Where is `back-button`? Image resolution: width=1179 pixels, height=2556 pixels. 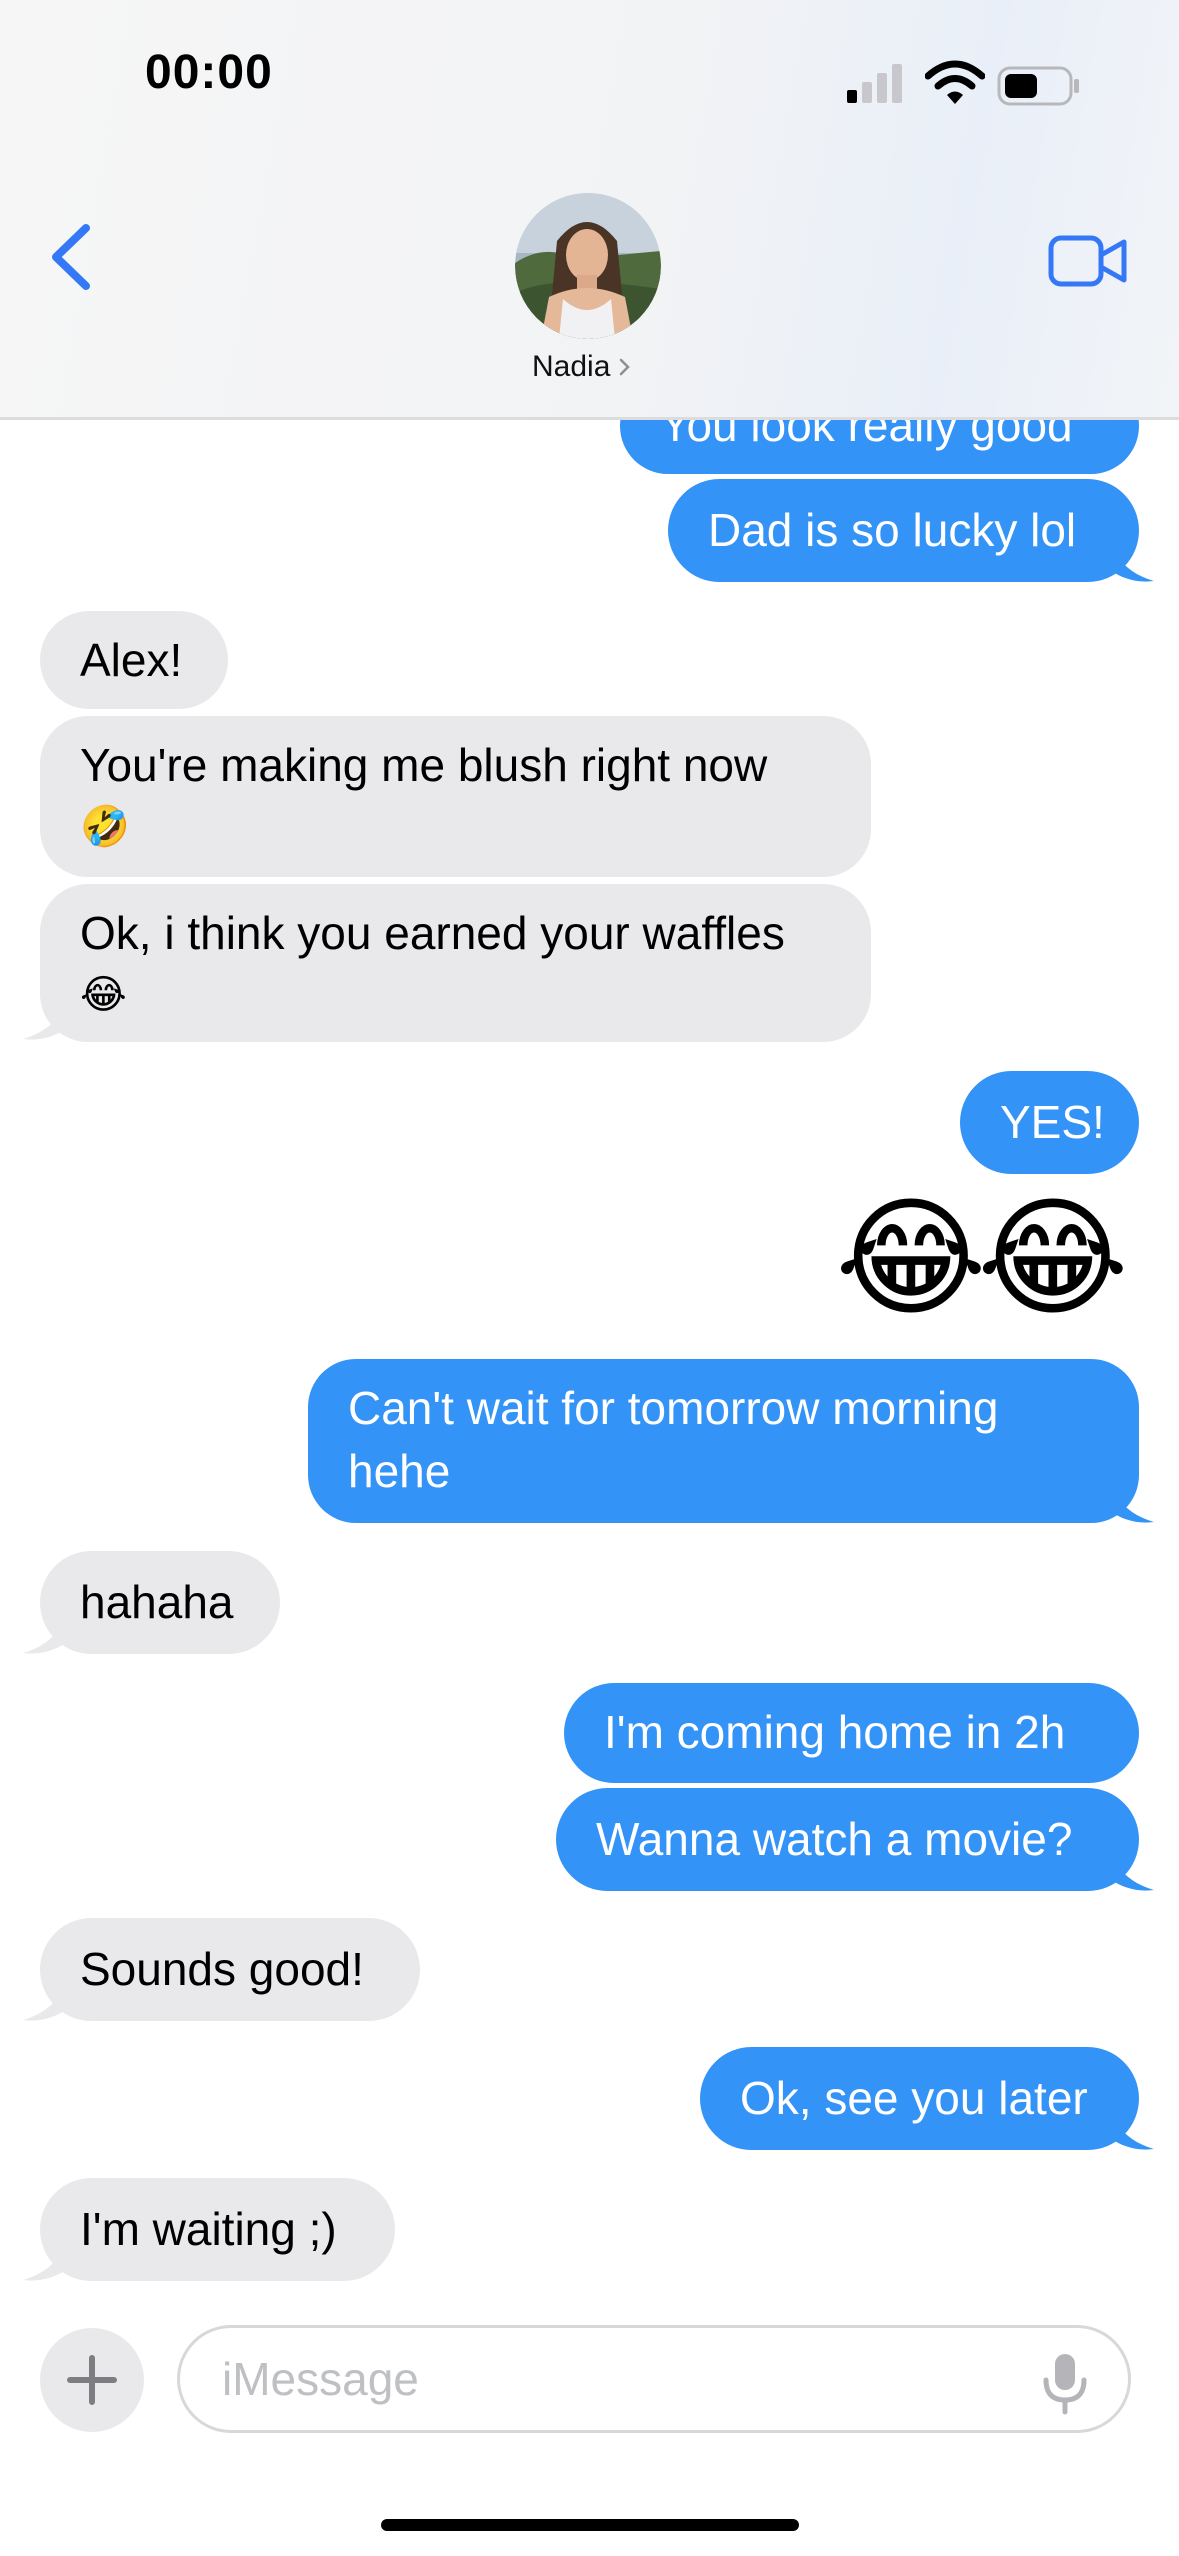 back-button is located at coordinates (72, 257).